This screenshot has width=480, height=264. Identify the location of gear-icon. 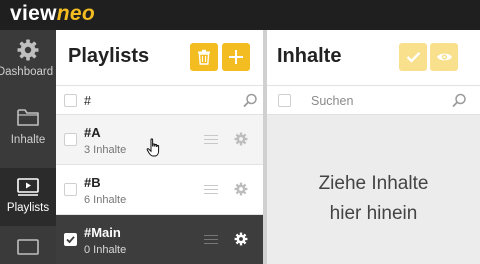
(28, 50).